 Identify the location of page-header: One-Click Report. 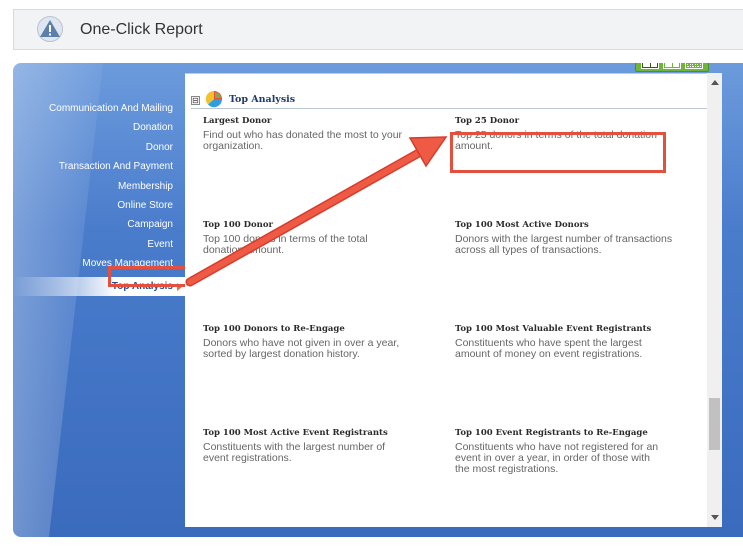
(378, 29).